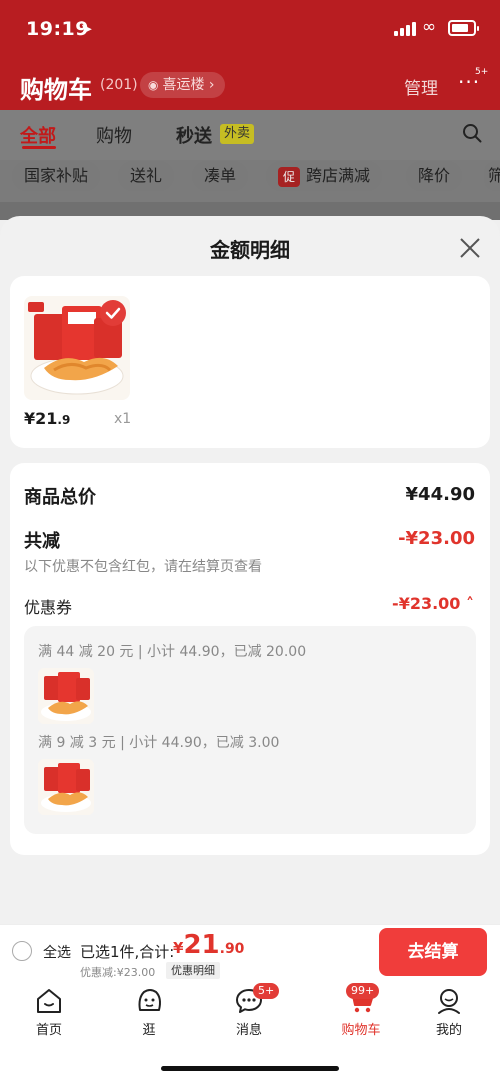 The image size is (500, 1082). What do you see at coordinates (436, 538) in the screenshot?
I see `reduce-value: -¥23.00` at bounding box center [436, 538].